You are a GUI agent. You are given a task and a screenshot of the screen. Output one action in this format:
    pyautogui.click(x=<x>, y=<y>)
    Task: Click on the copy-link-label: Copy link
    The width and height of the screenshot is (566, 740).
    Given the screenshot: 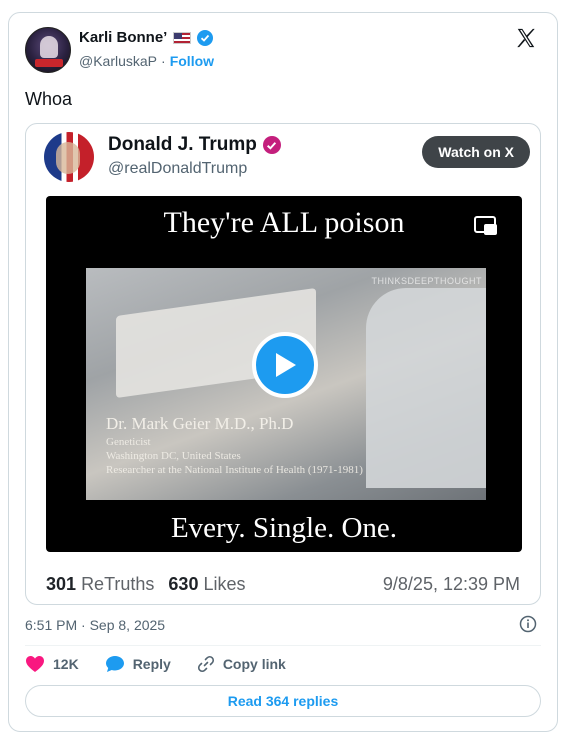 What is the action you would take?
    pyautogui.click(x=254, y=664)
    